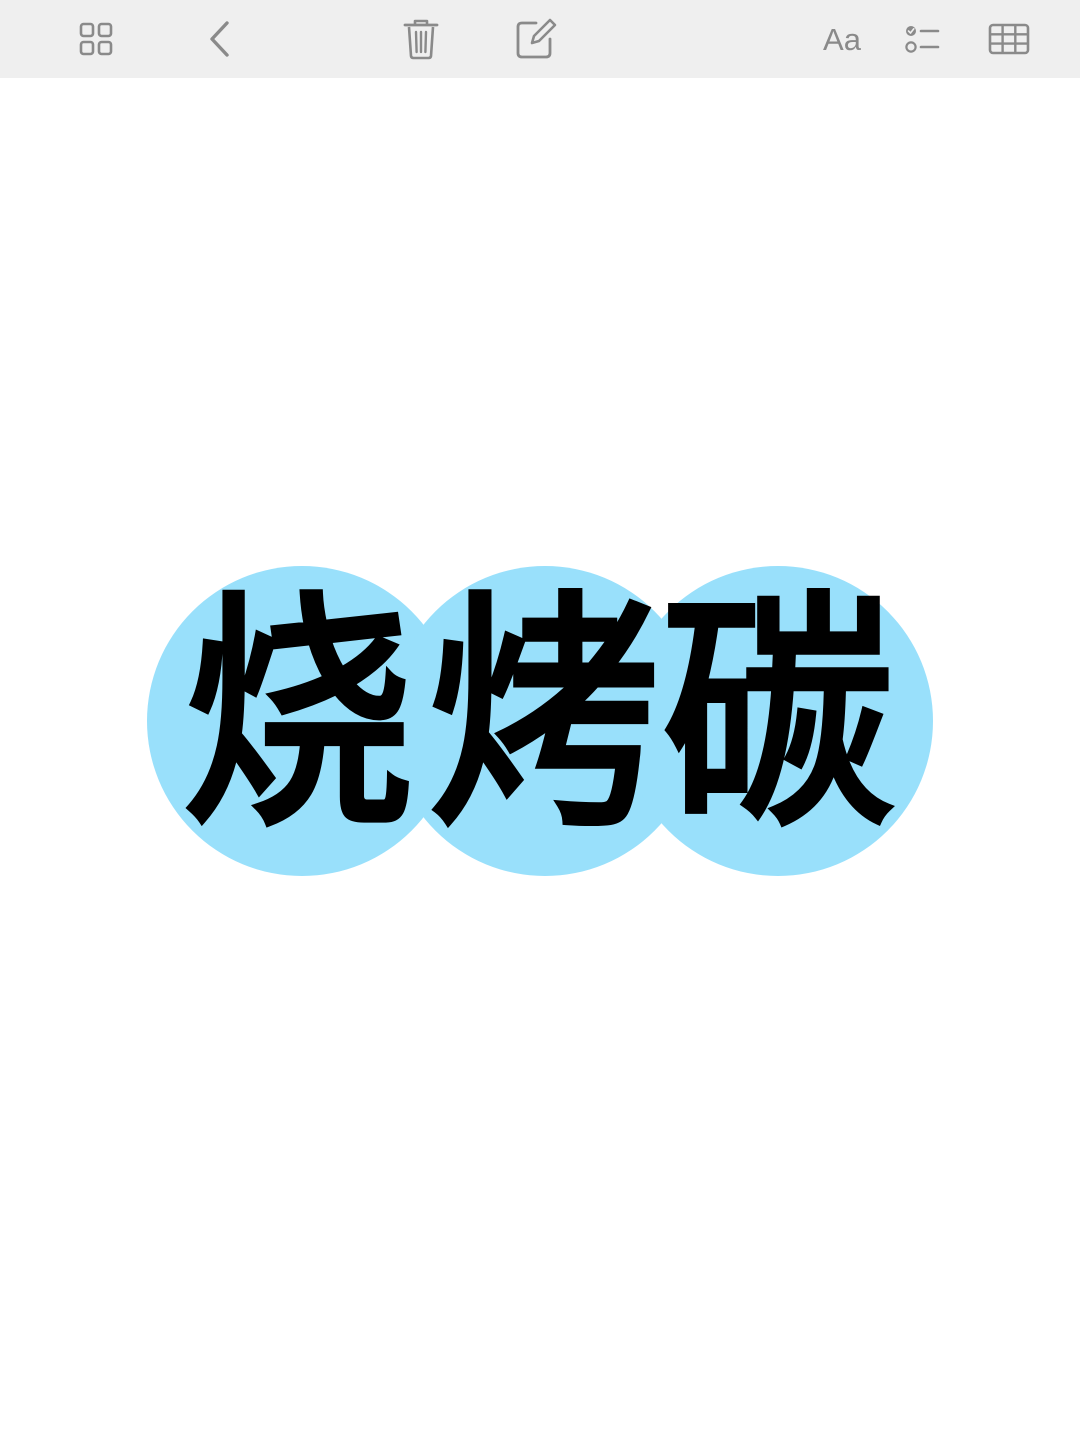 Image resolution: width=1080 pixels, height=1440 pixels. I want to click on note-toolbar: Aa, so click(540, 39).